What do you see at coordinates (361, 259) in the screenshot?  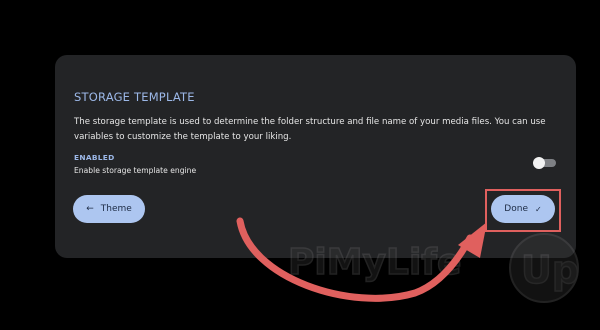 I see `annotation-arrow-icon` at bounding box center [361, 259].